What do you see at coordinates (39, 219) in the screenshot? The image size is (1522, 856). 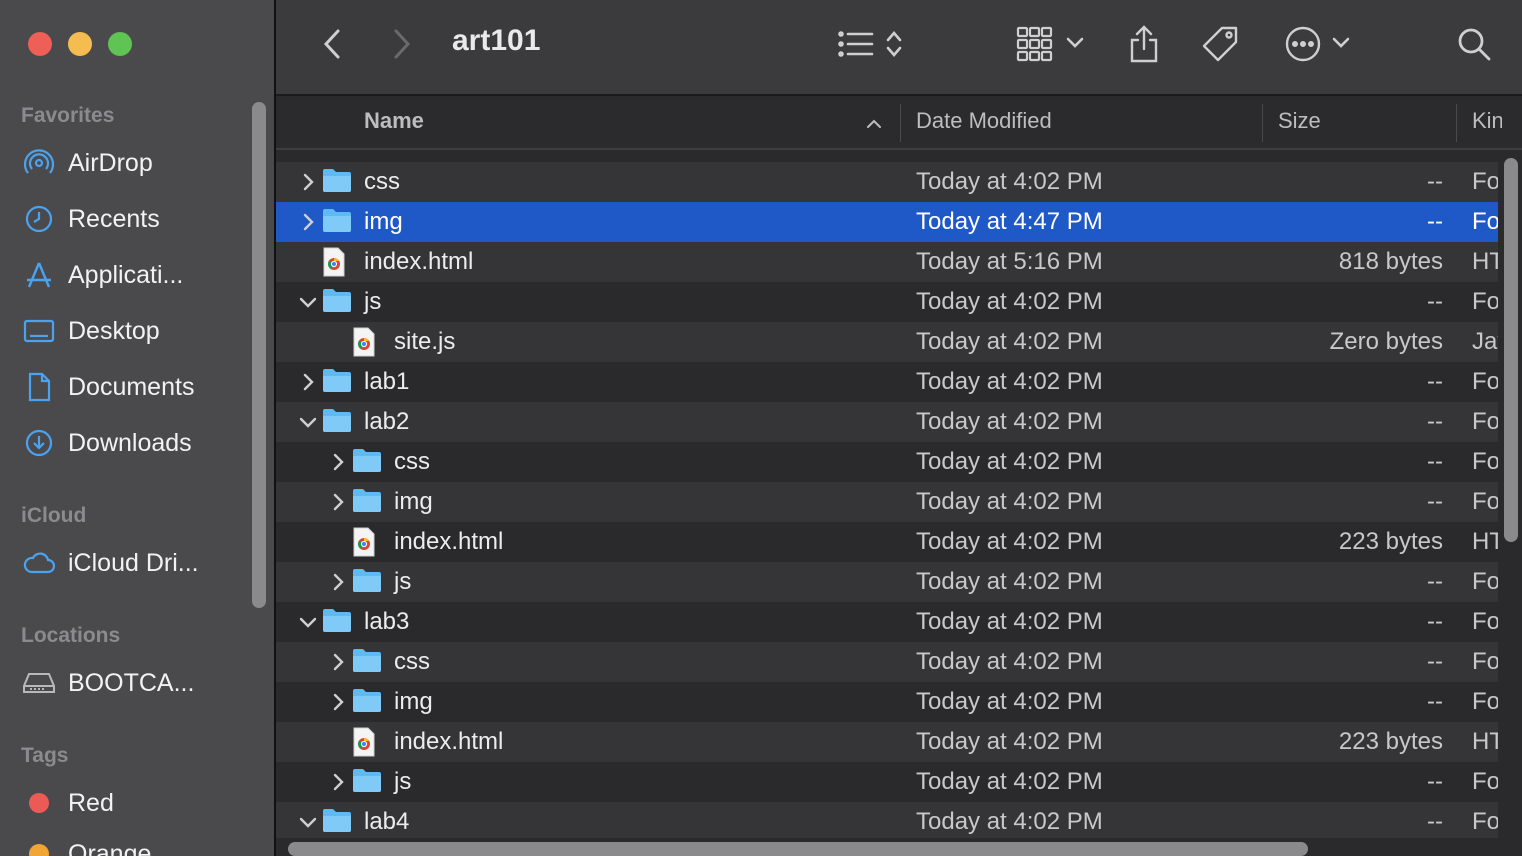 I see `clock-icon` at bounding box center [39, 219].